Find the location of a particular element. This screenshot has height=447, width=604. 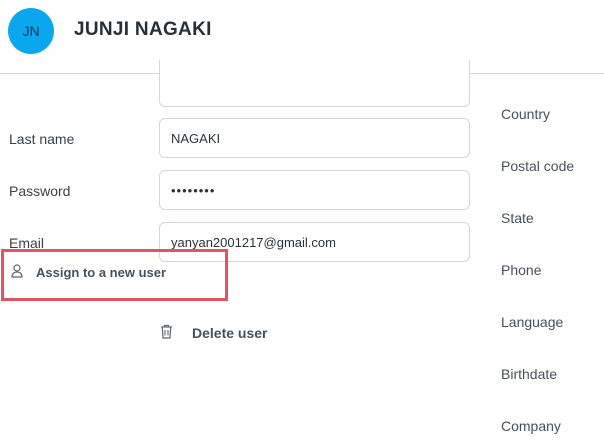

assign-user-label: Assign to a new user is located at coordinates (101, 272).